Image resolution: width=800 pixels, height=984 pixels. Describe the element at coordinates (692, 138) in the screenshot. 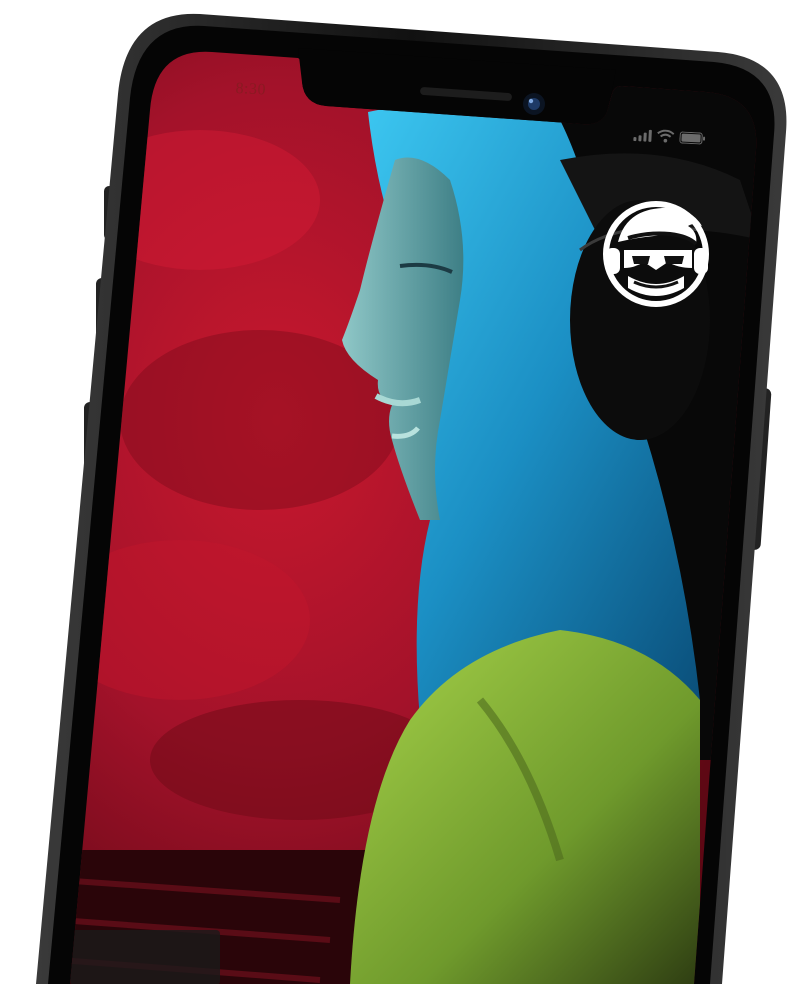

I see `battery-icon` at that location.